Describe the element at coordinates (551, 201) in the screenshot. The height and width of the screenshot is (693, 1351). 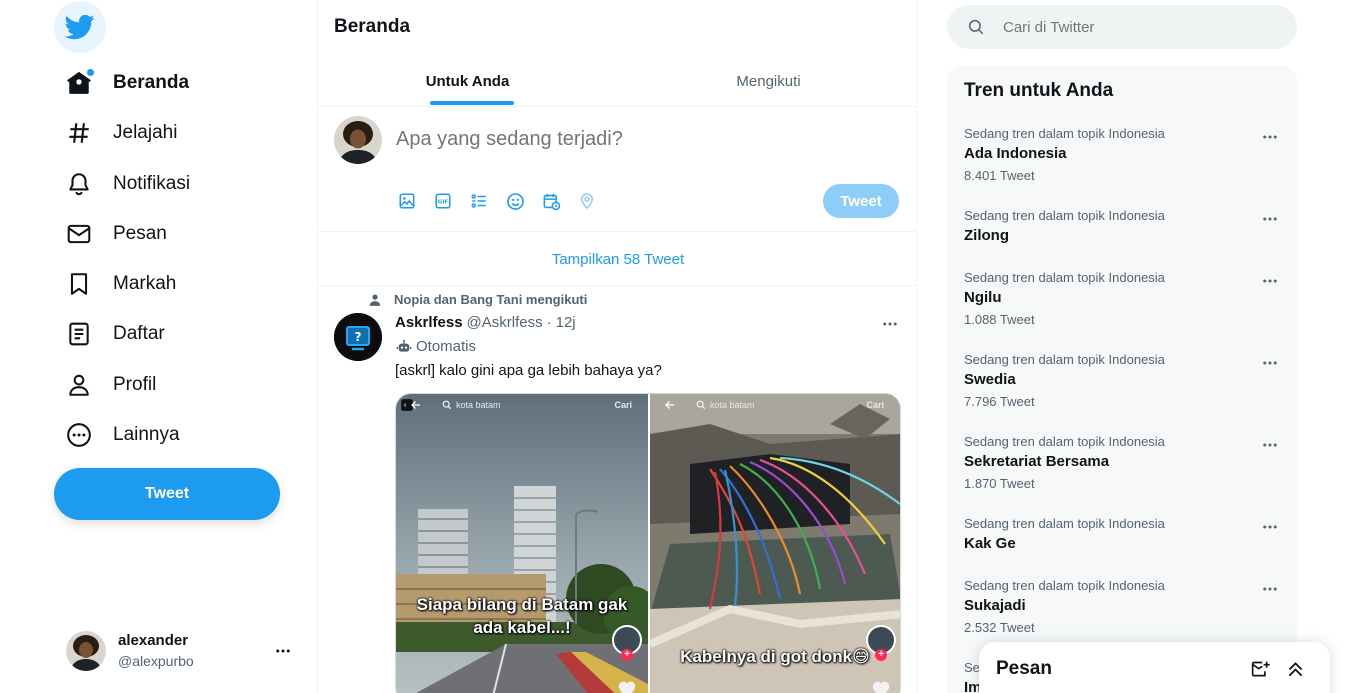
I see `schedule-icon` at that location.